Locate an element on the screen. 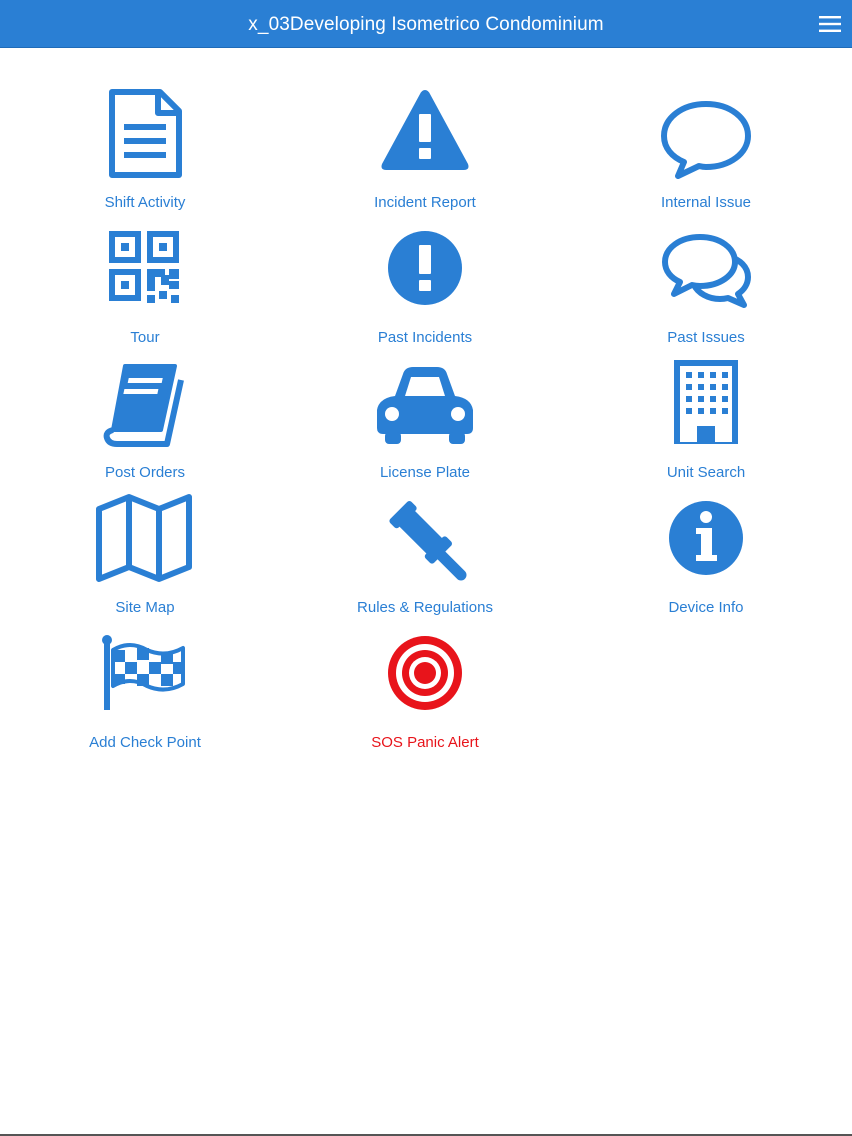 The image size is (852, 1136). warning-triangle-icon is located at coordinates (425, 138).